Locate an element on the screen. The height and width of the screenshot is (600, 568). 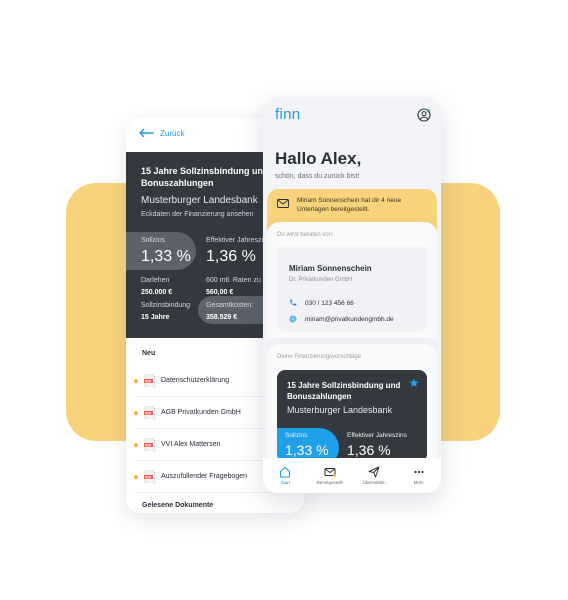
proposals-section-label: Deine Finanzierungsvorschläge is located at coordinates (319, 357).